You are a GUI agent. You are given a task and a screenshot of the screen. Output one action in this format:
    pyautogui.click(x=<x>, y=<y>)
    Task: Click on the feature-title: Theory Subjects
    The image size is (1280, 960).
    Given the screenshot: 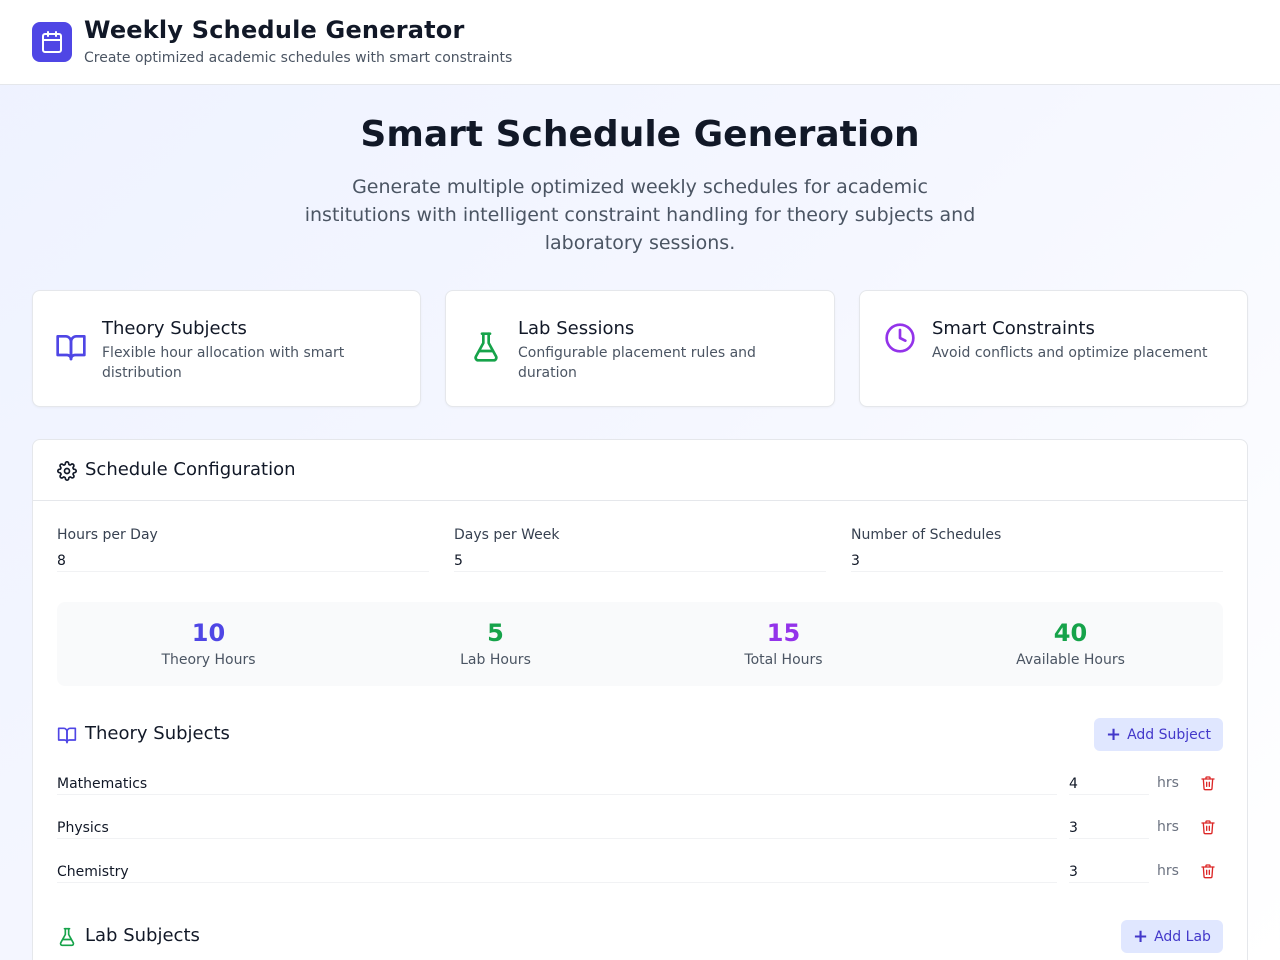 What is the action you would take?
    pyautogui.click(x=174, y=328)
    